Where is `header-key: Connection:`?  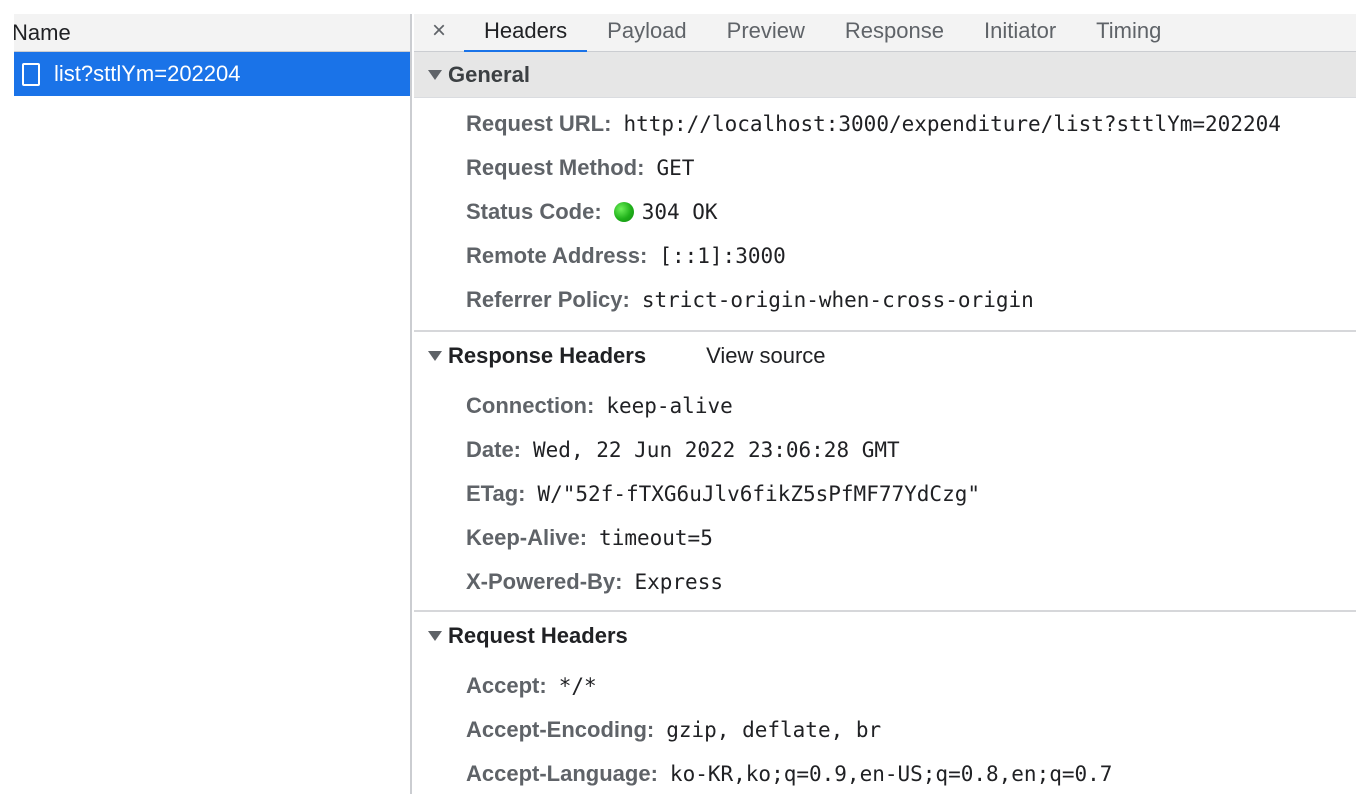
header-key: Connection: is located at coordinates (530, 405).